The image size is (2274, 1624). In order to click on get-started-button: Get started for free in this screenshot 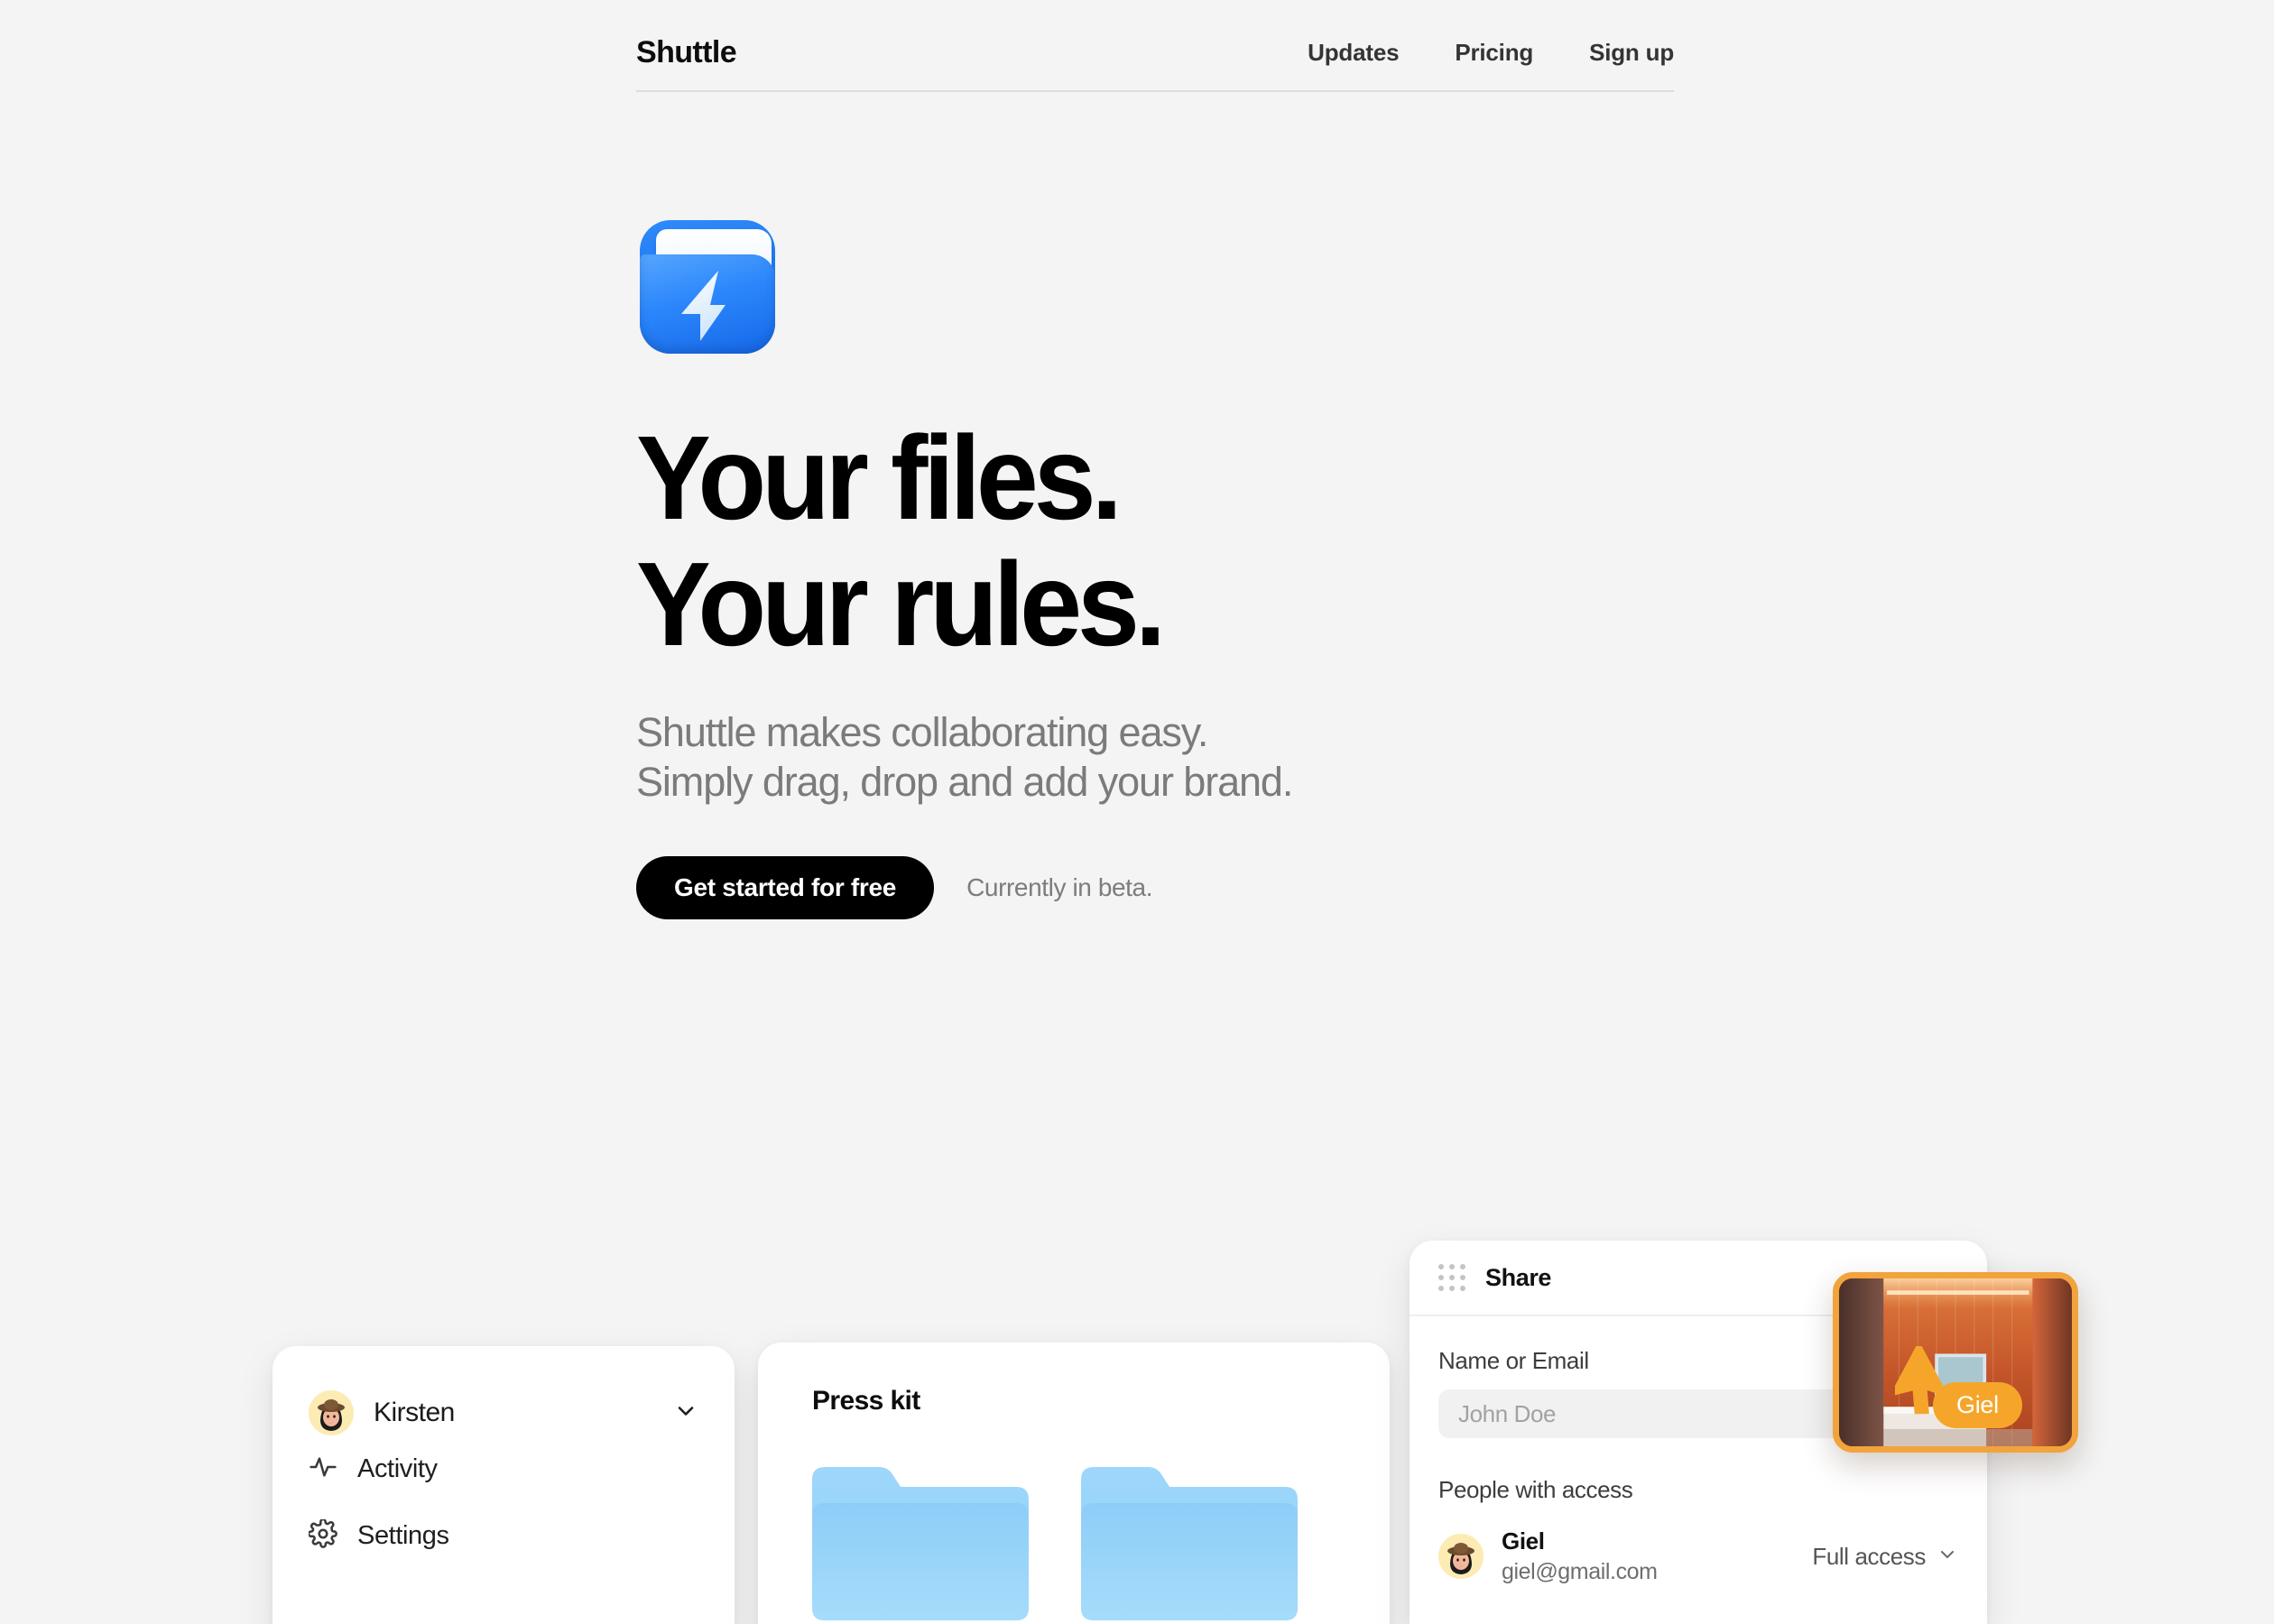, I will do `click(786, 887)`.